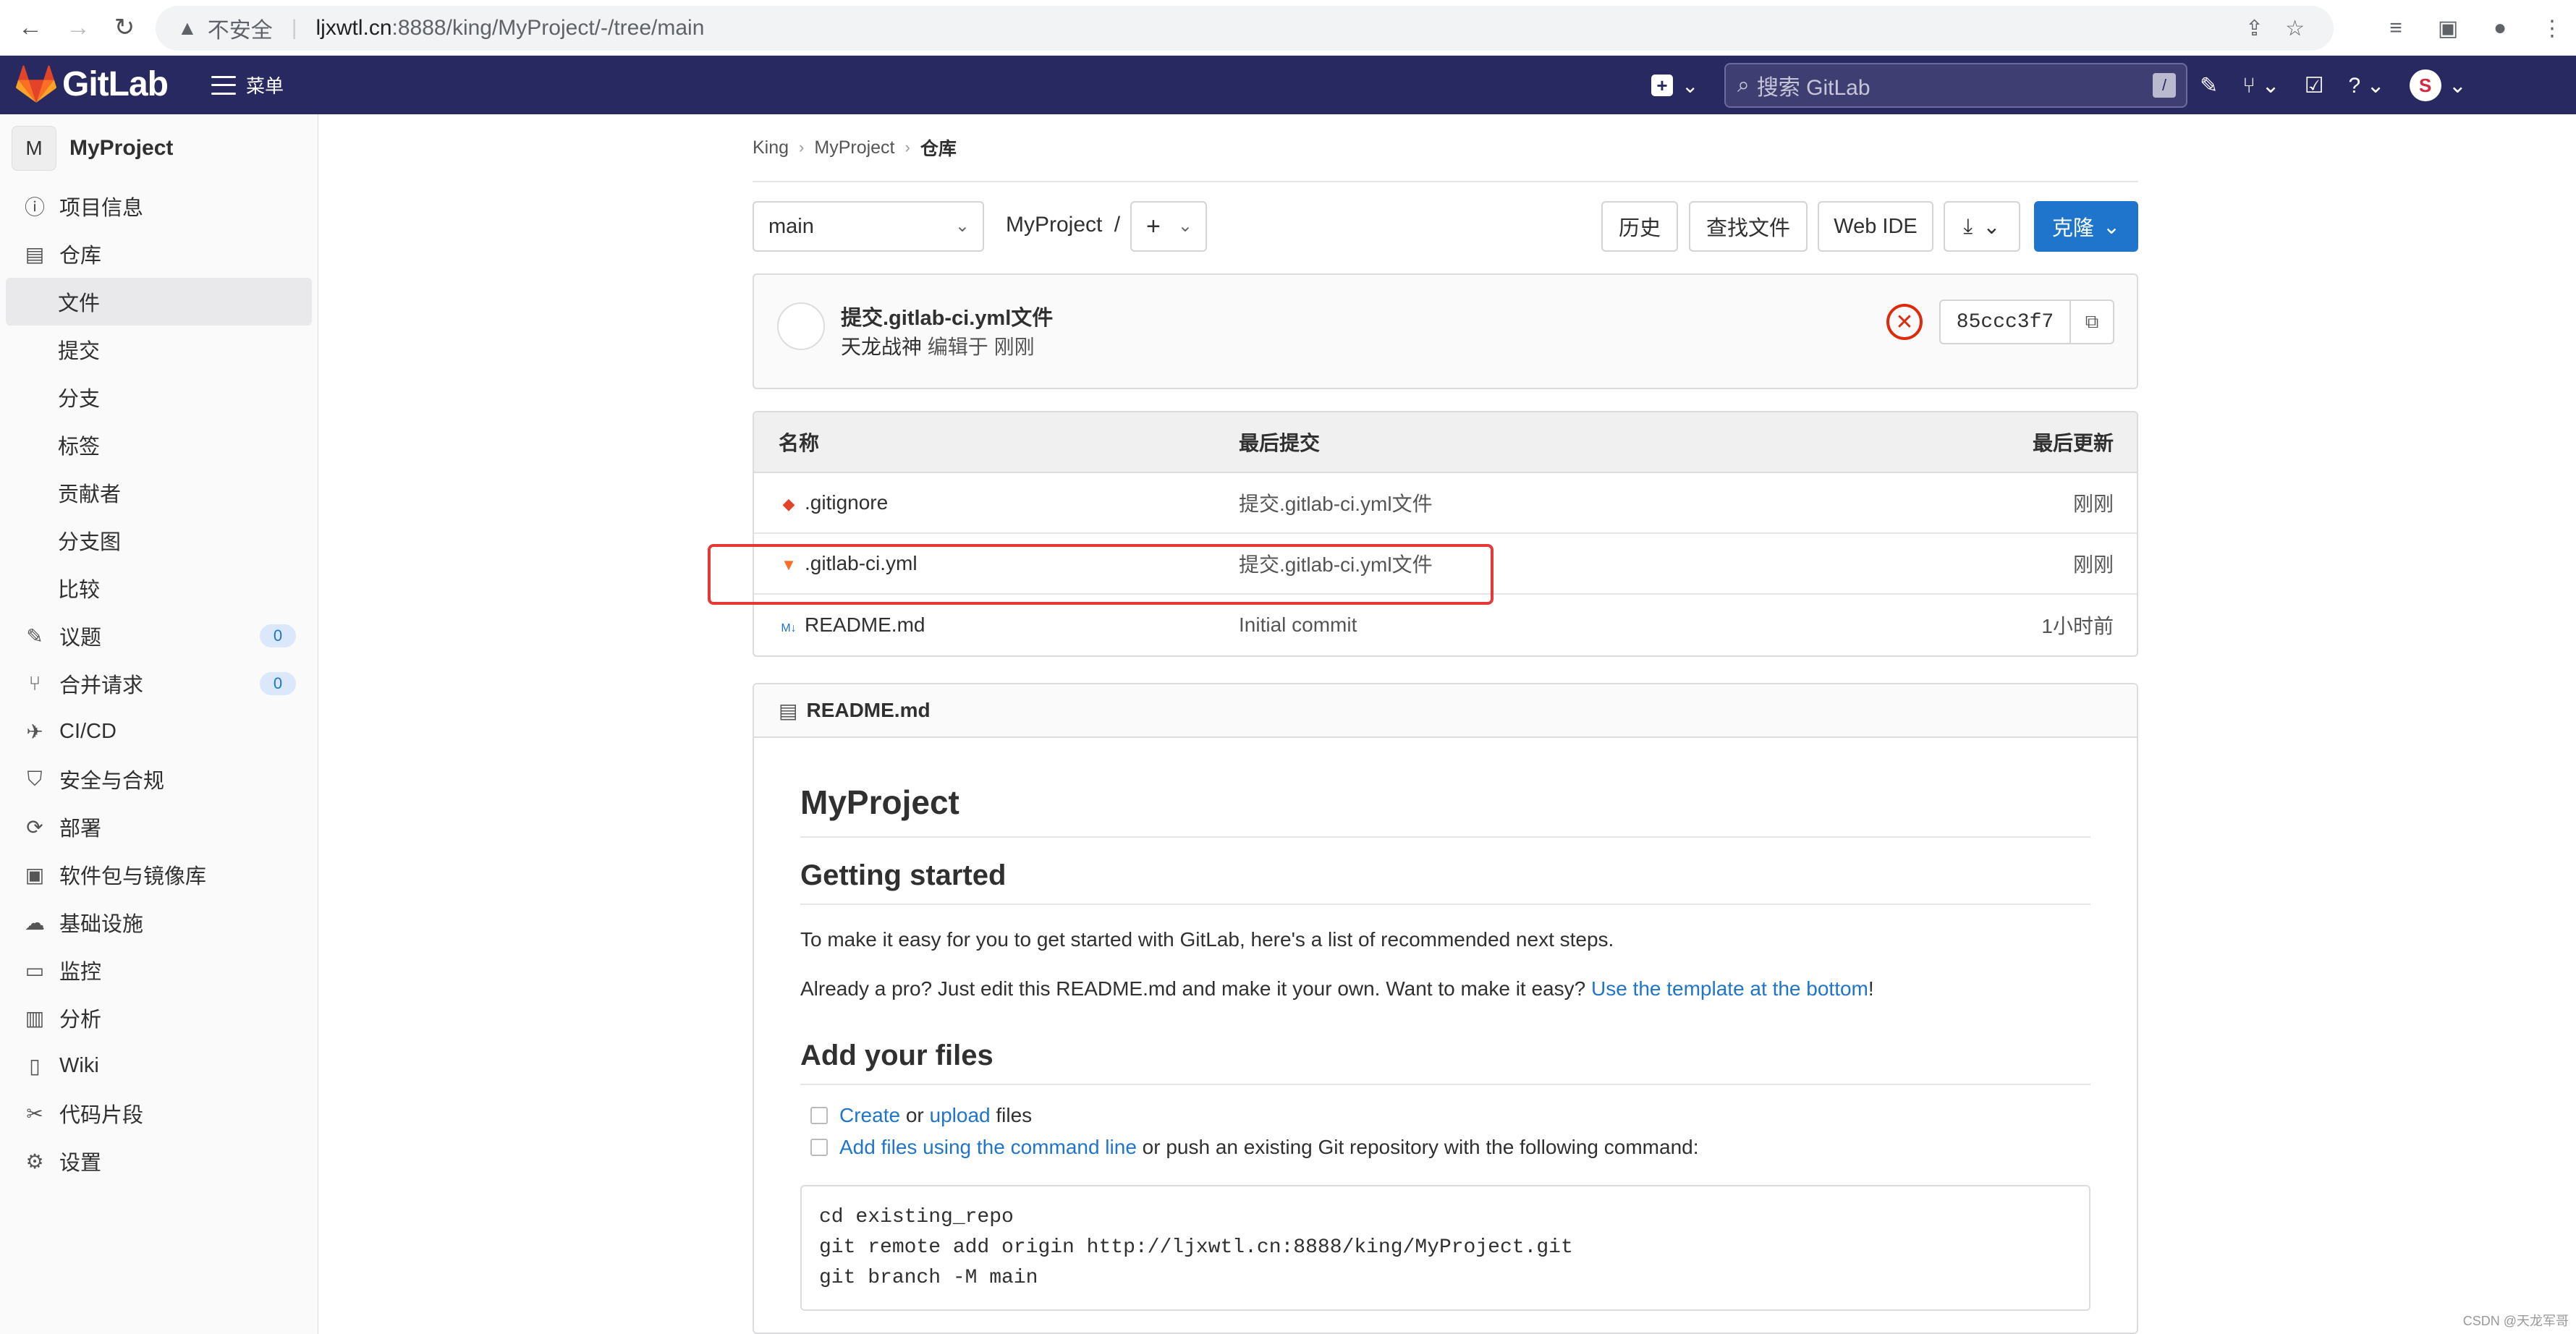 The width and height of the screenshot is (2576, 1334). I want to click on sidebar-item-files: 文件, so click(159, 302).